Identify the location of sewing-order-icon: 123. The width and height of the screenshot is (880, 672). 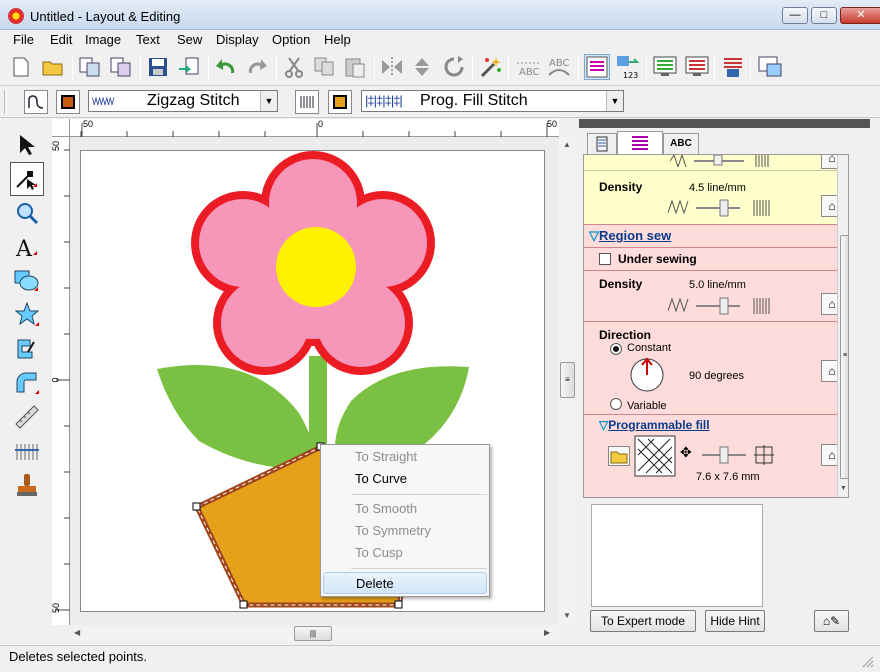
(628, 67).